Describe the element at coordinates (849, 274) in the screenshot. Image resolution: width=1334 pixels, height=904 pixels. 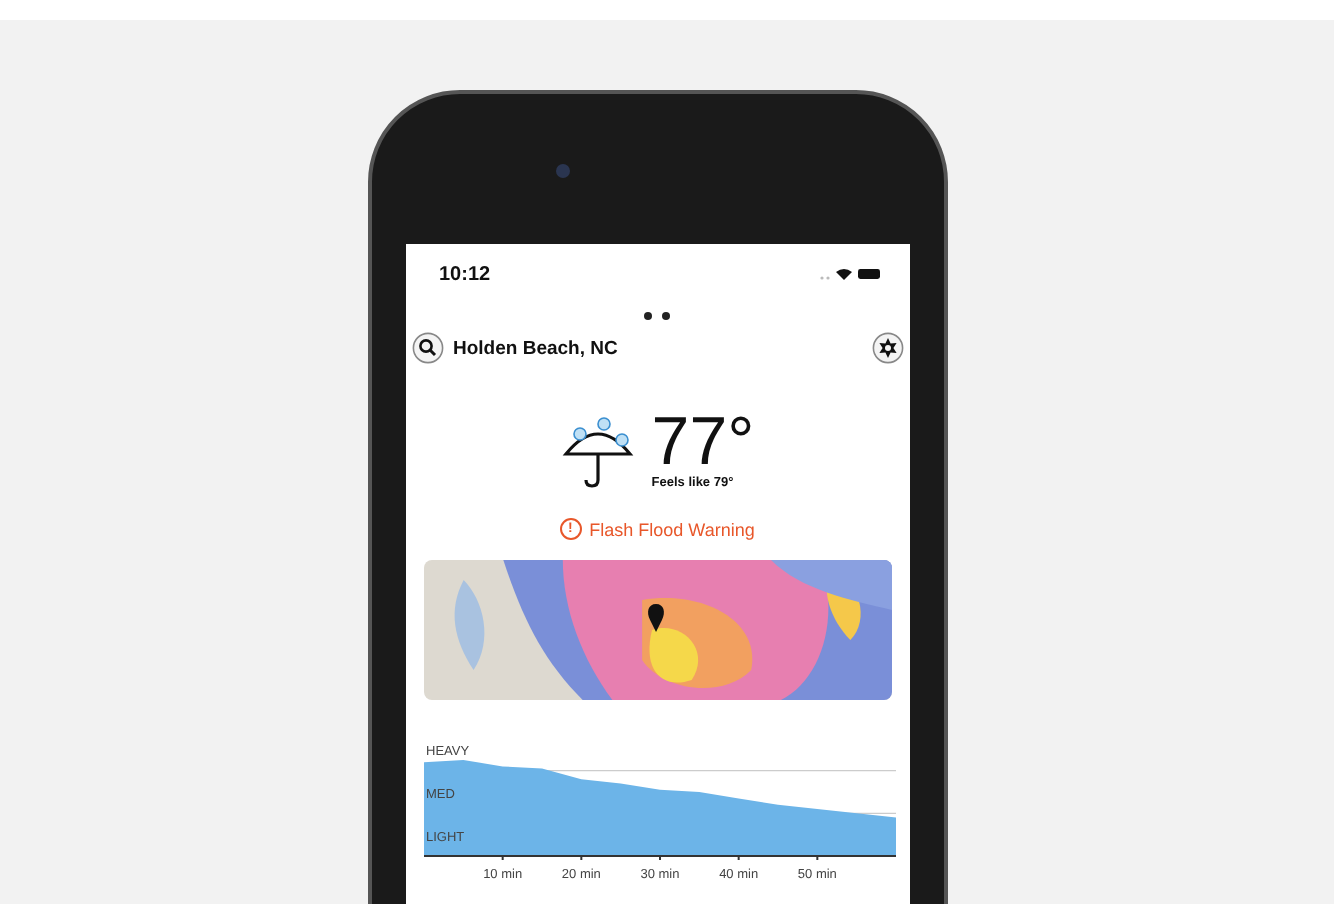
I see `status-icons` at that location.